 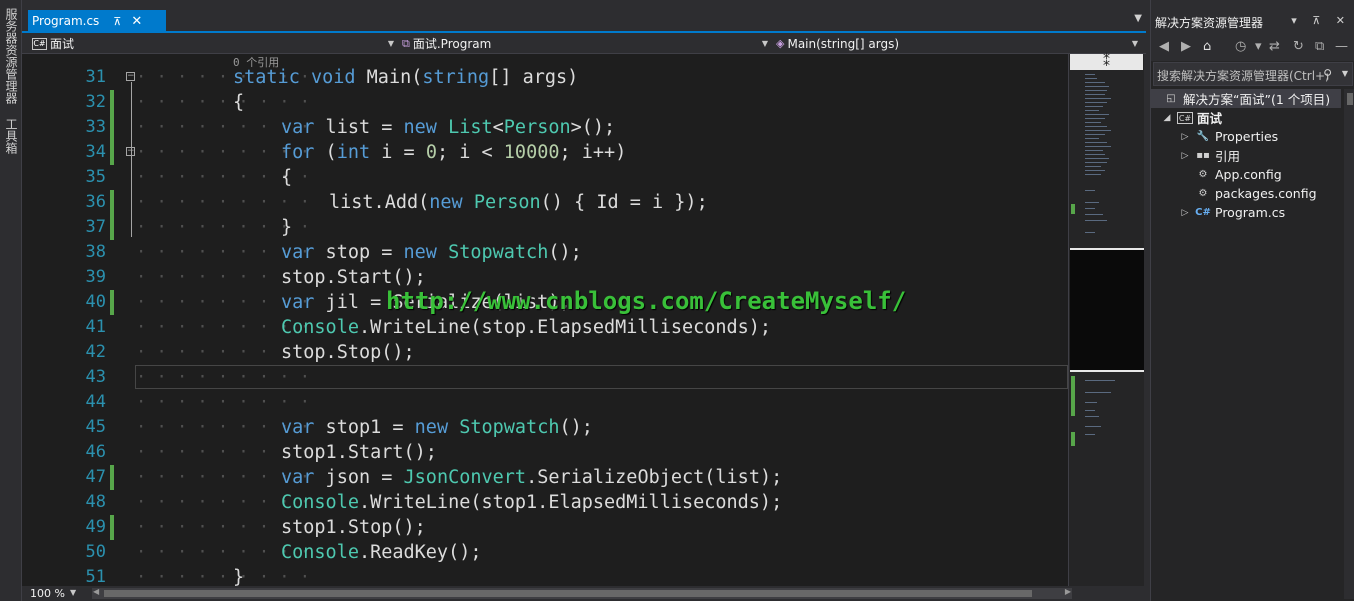 I want to click on tab-program-cs: Program.cs ⊼ ✕, so click(x=97, y=21).